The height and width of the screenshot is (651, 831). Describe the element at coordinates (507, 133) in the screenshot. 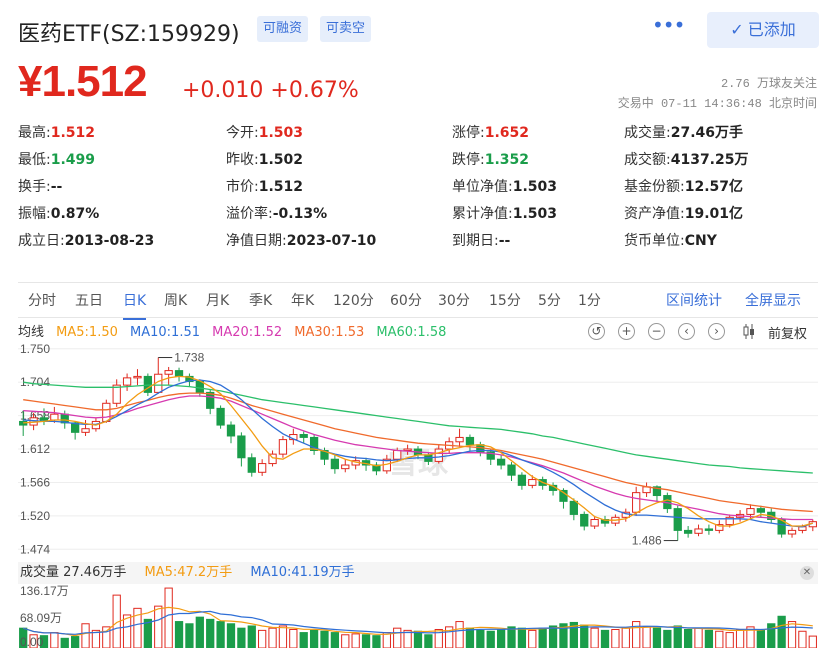

I see `stat-value: 1.652` at that location.